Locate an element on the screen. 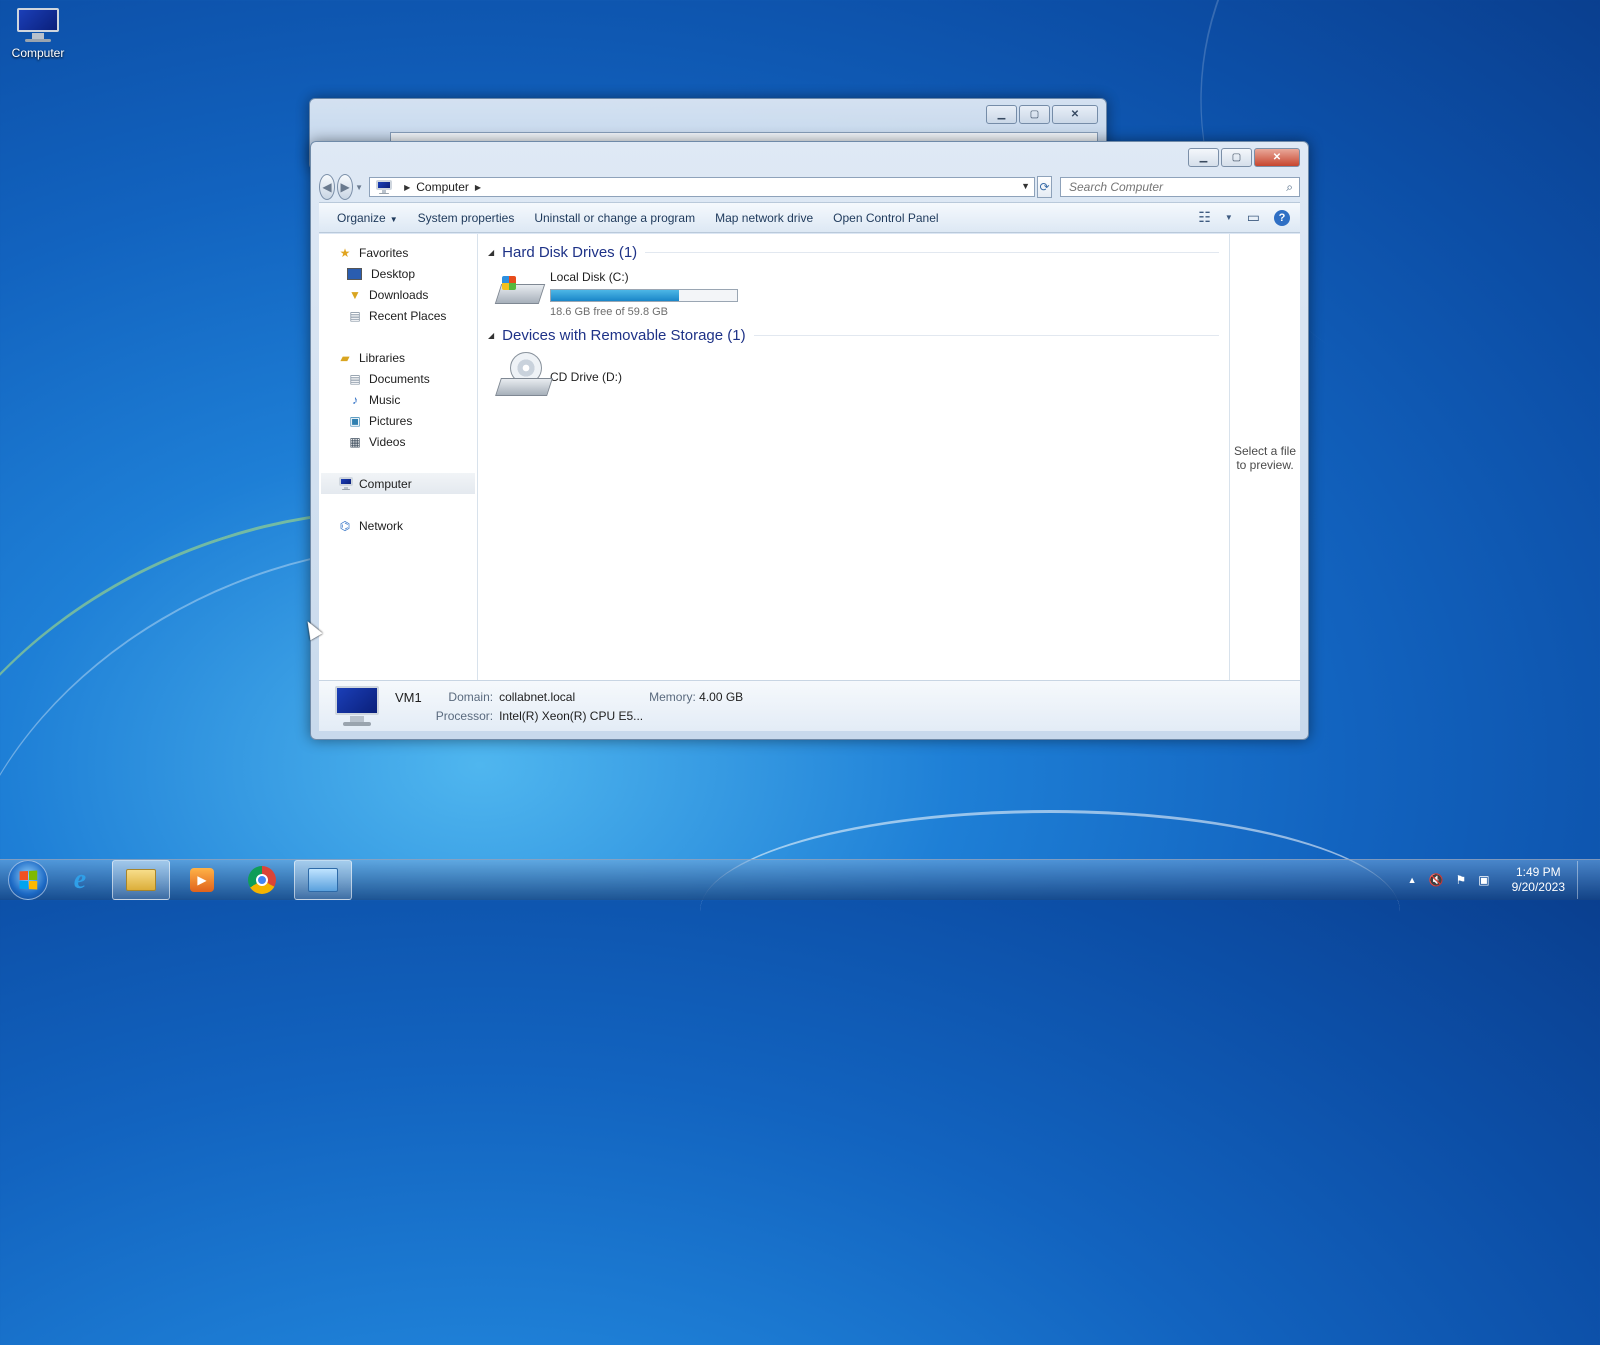  taskbar: e ▶ ▲ 🔇 ⚑ ▣ 1:49 PM 9/20/2023 is located at coordinates (800, 879).